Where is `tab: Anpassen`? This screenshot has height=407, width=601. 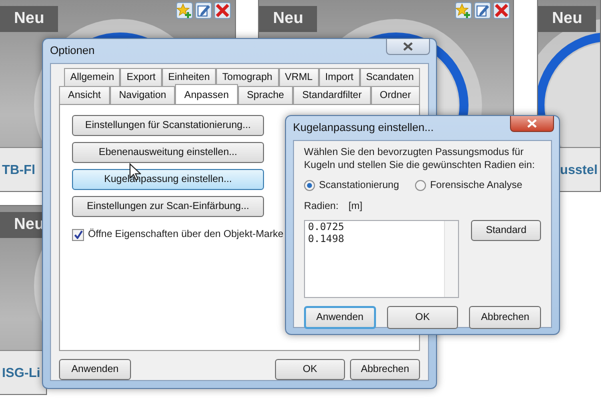
tab: Anpassen is located at coordinates (206, 94).